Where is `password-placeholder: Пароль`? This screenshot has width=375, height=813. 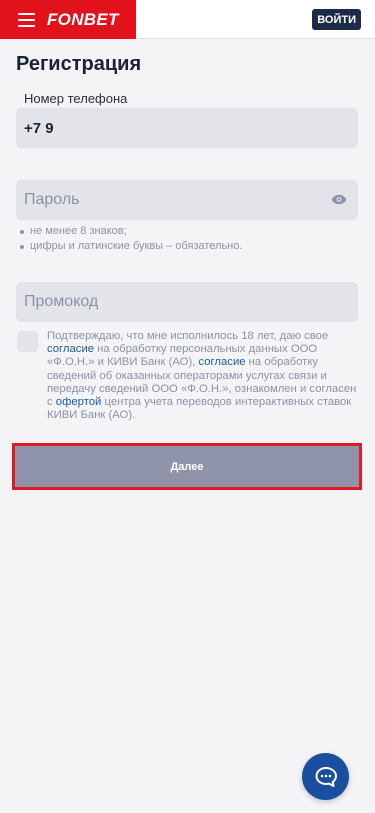
password-placeholder: Пароль is located at coordinates (52, 199).